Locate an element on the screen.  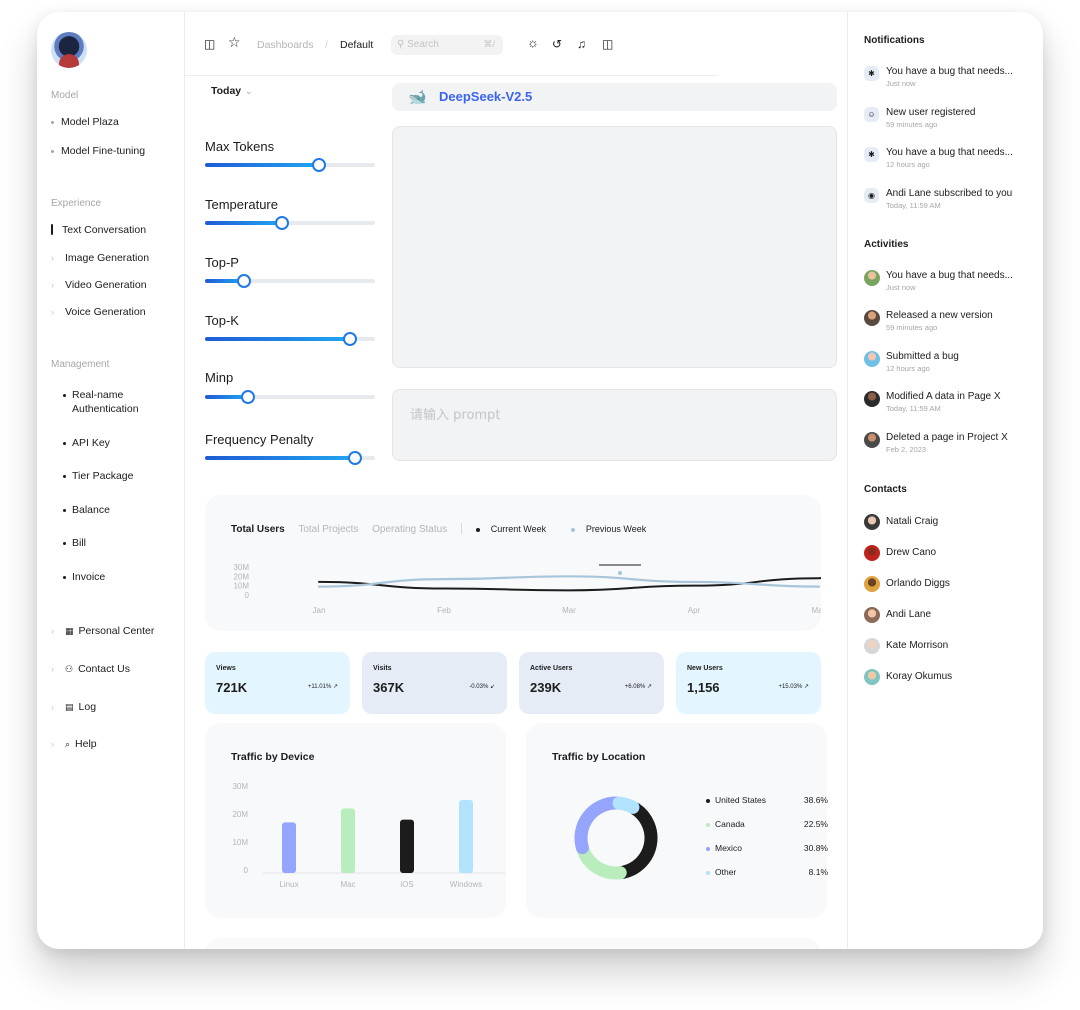
location-pct: 22.5% is located at coordinates (815, 824).